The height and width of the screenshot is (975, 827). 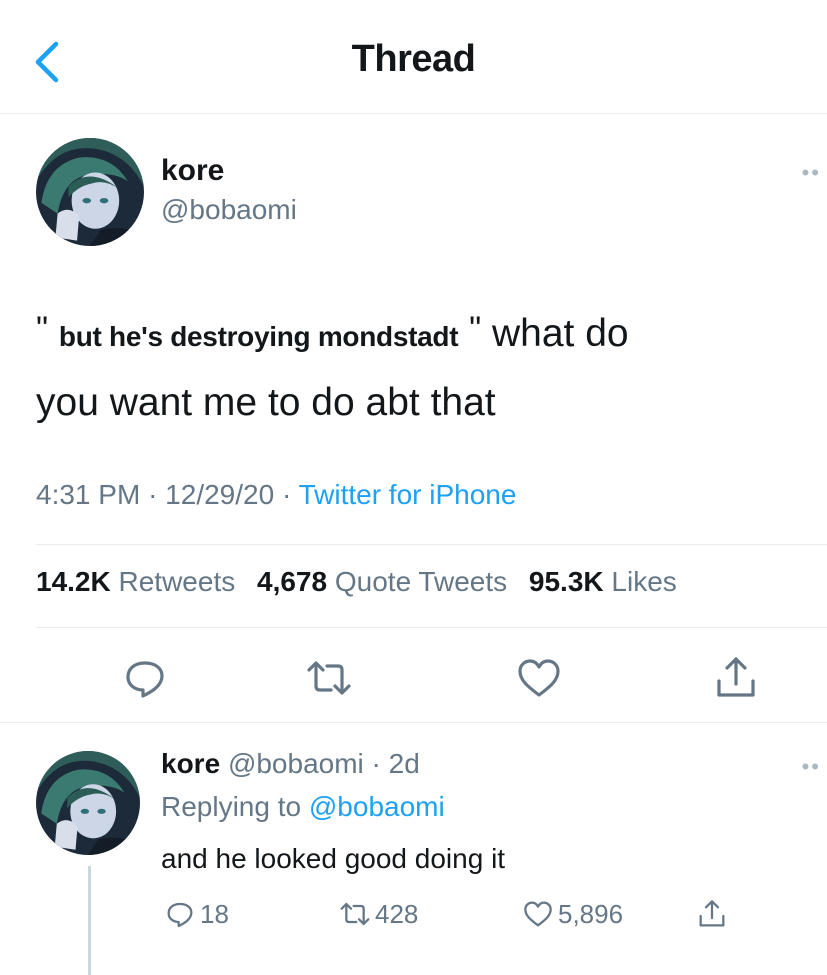 I want to click on tweet-time: 4:31 PM, so click(x=88, y=494).